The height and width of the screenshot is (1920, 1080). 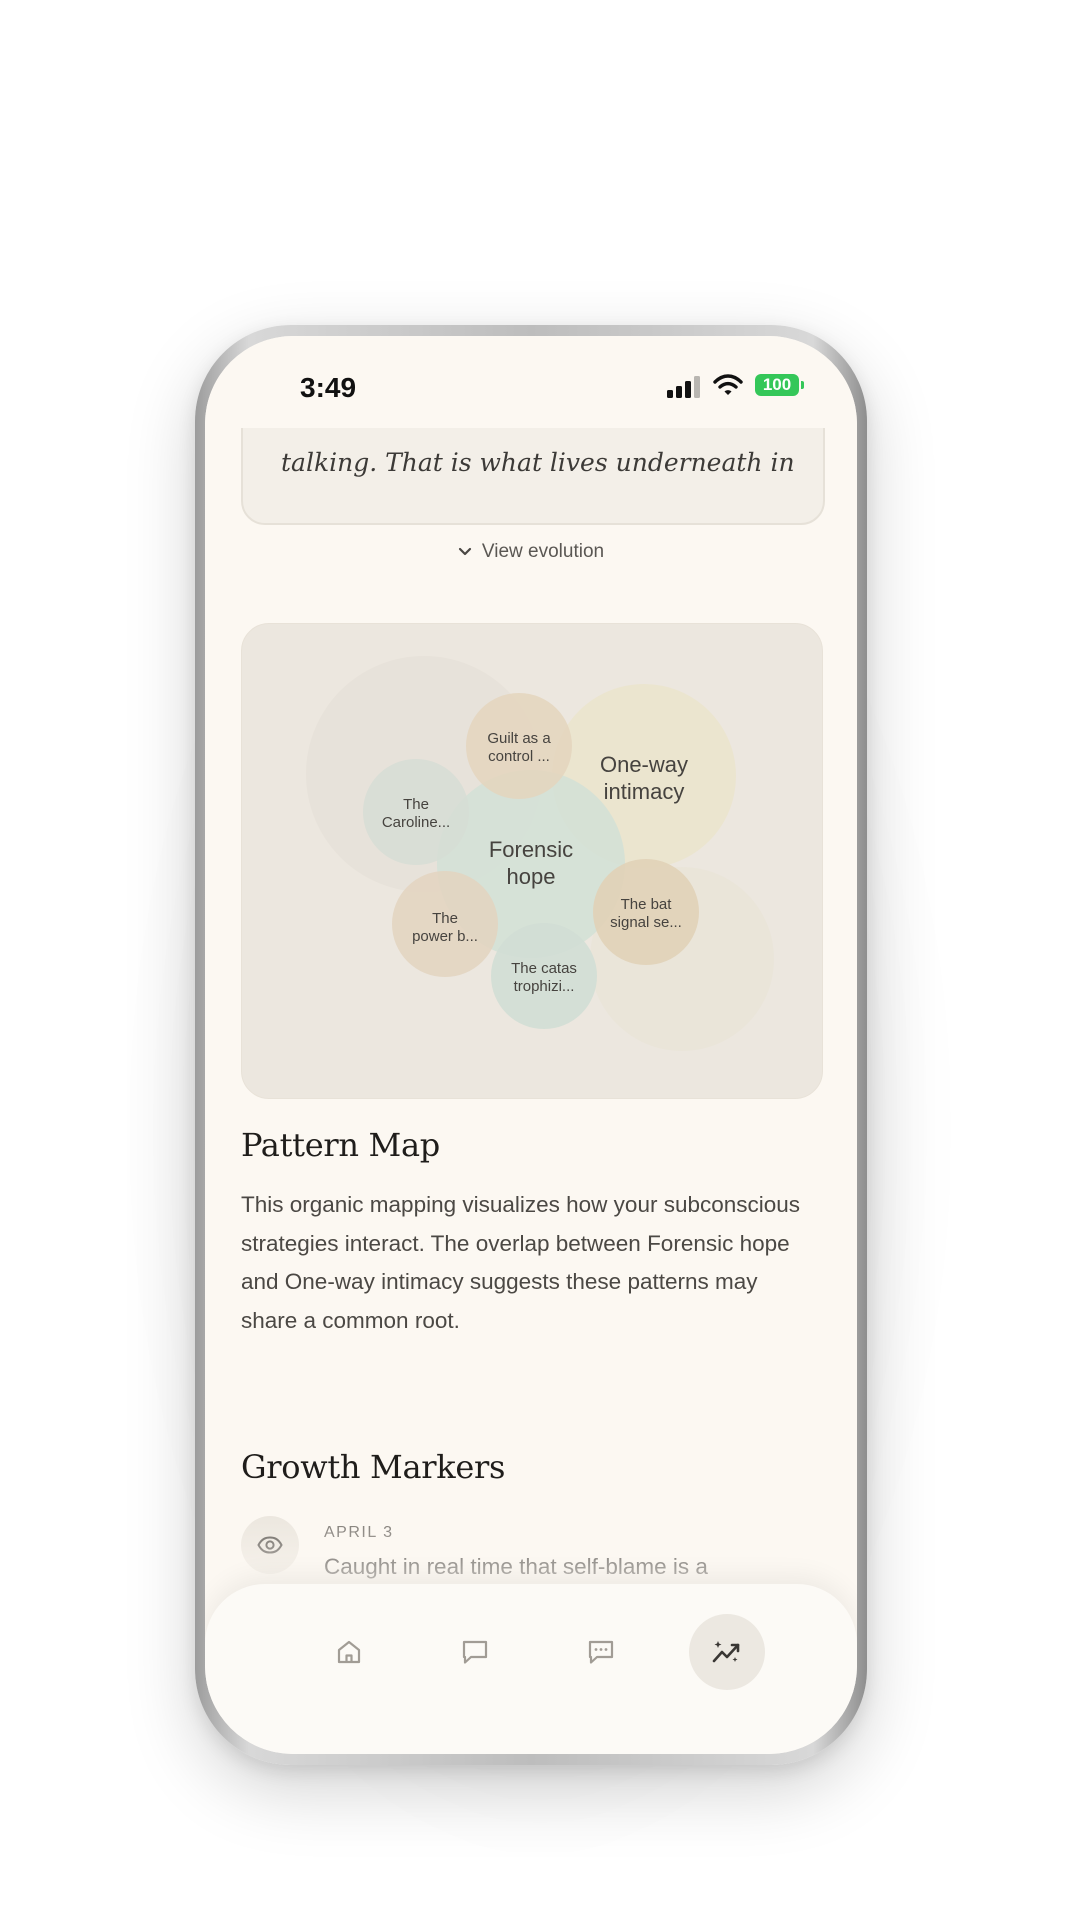 I want to click on insights-sparkle-icon, so click(x=726, y=1652).